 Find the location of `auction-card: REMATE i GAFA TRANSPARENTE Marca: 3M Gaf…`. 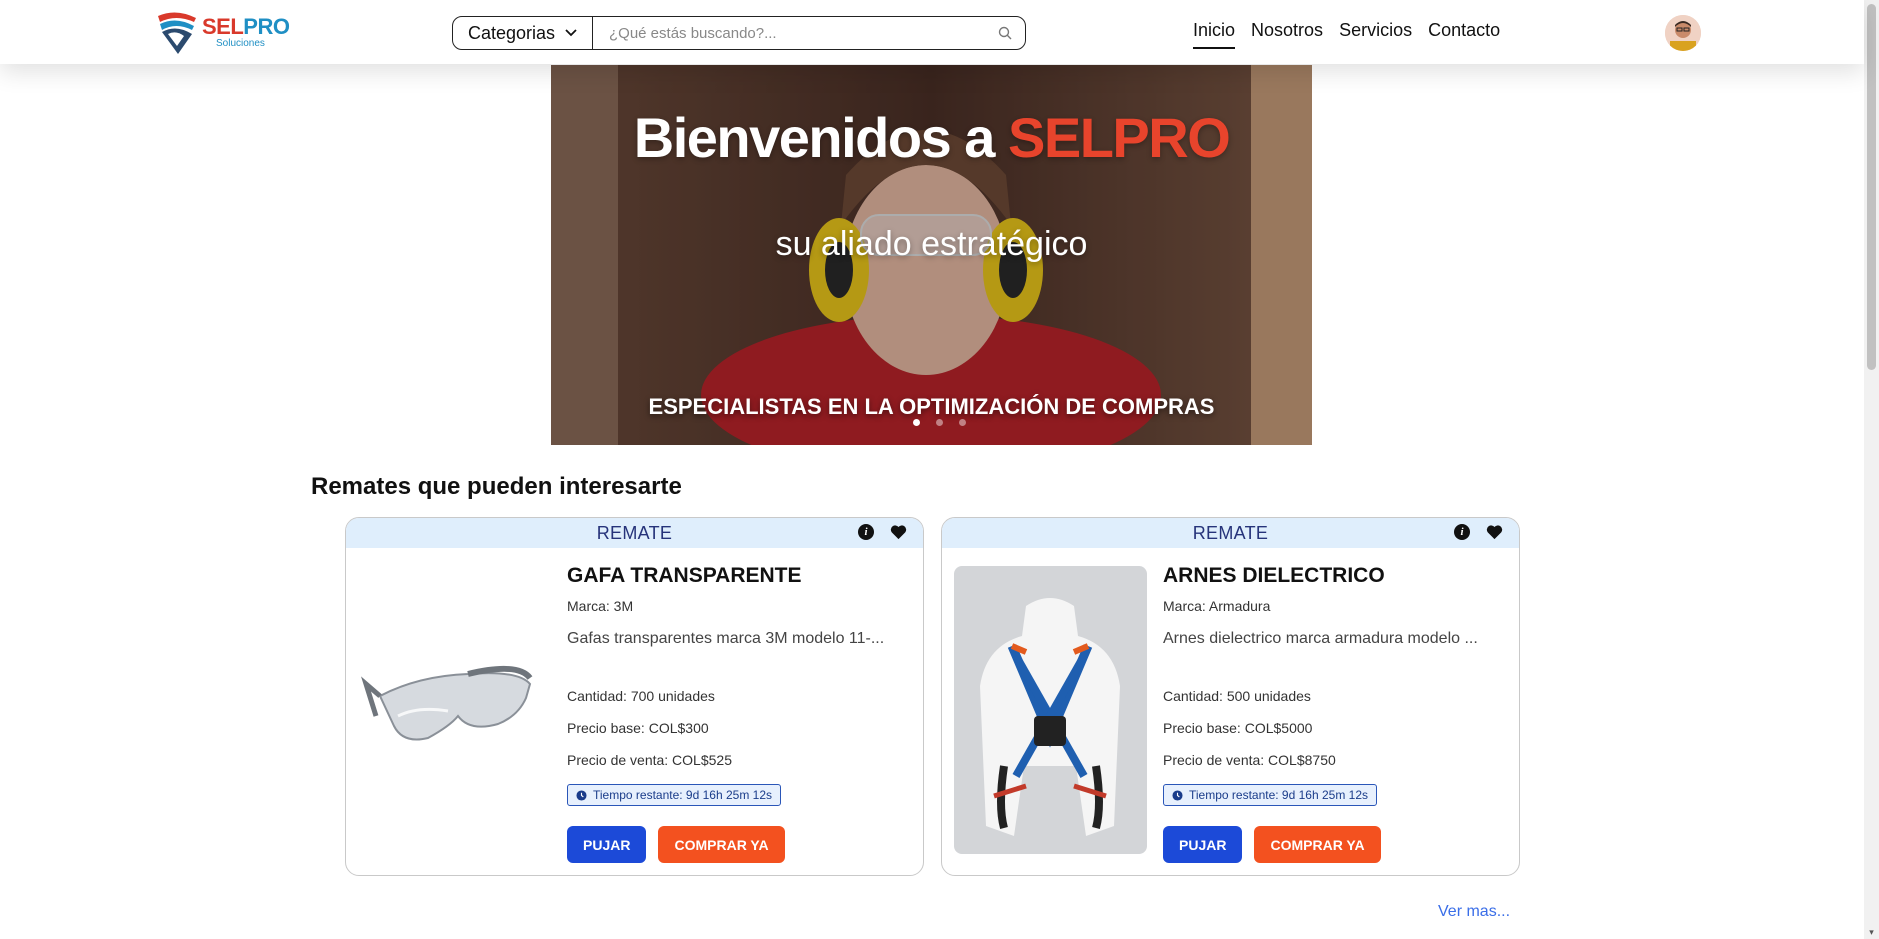

auction-card: REMATE i GAFA TRANSPARENTE Marca: 3M Gaf… is located at coordinates (634, 696).